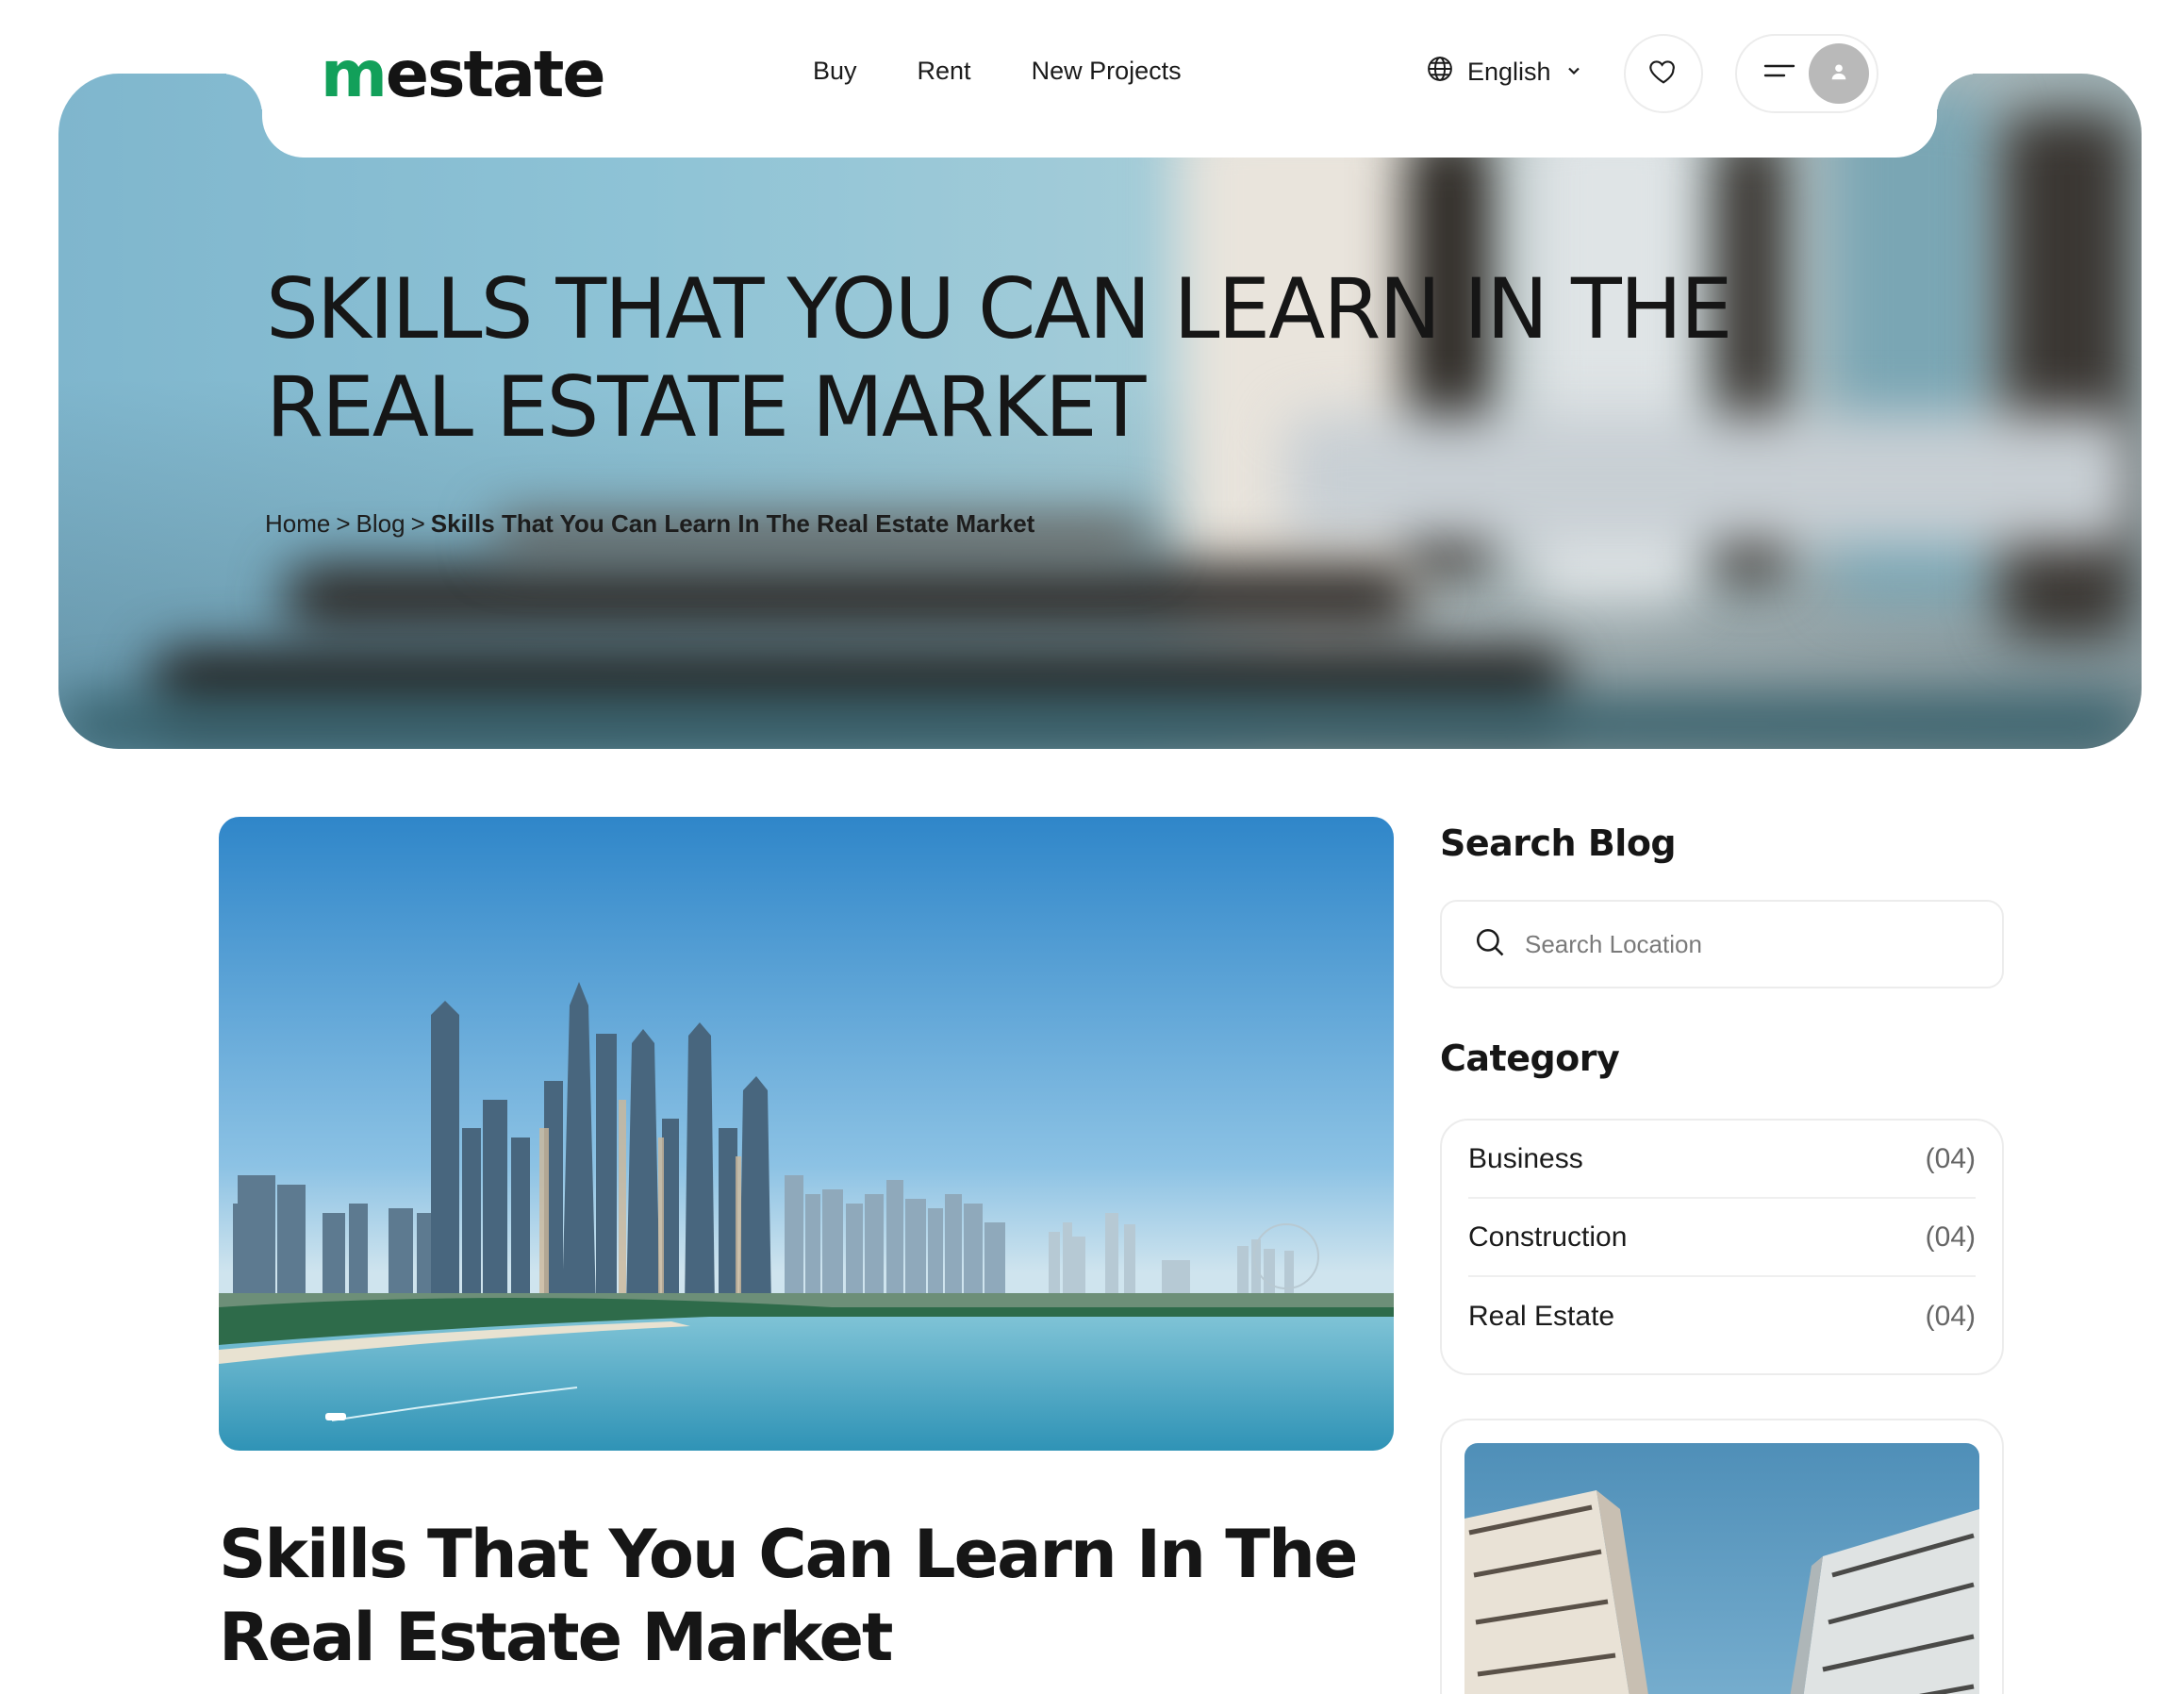  What do you see at coordinates (1541, 1316) in the screenshot?
I see `category-name: Real Estate` at bounding box center [1541, 1316].